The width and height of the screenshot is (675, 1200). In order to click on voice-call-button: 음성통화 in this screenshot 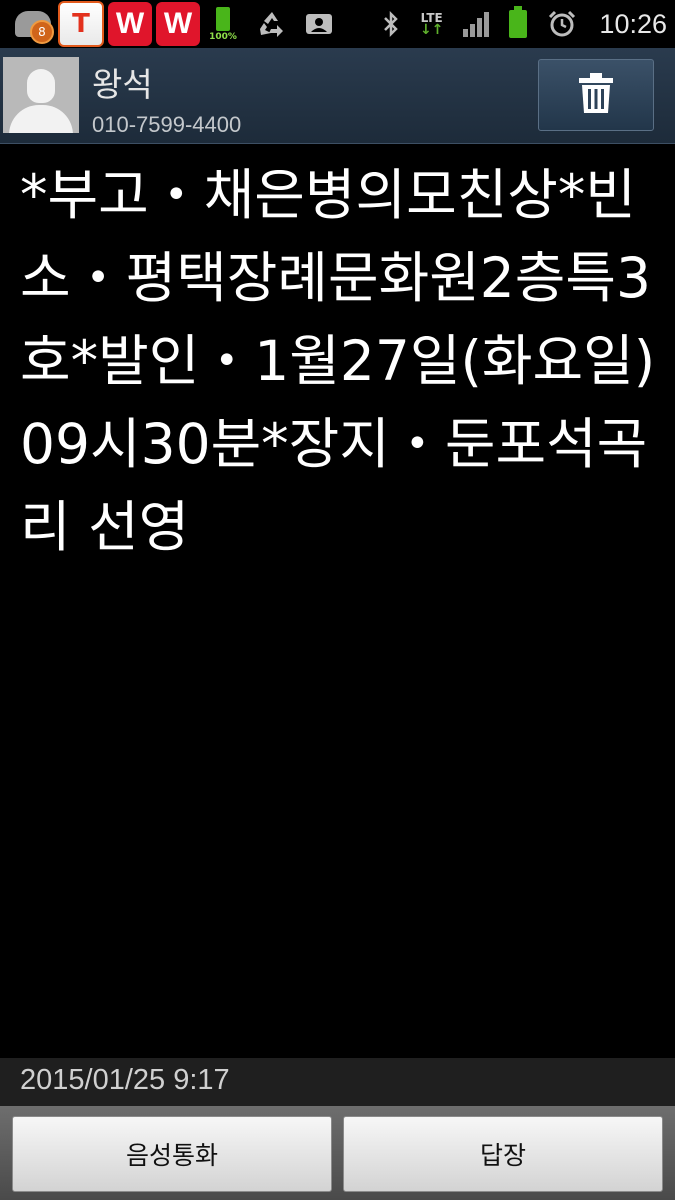, I will do `click(172, 1154)`.